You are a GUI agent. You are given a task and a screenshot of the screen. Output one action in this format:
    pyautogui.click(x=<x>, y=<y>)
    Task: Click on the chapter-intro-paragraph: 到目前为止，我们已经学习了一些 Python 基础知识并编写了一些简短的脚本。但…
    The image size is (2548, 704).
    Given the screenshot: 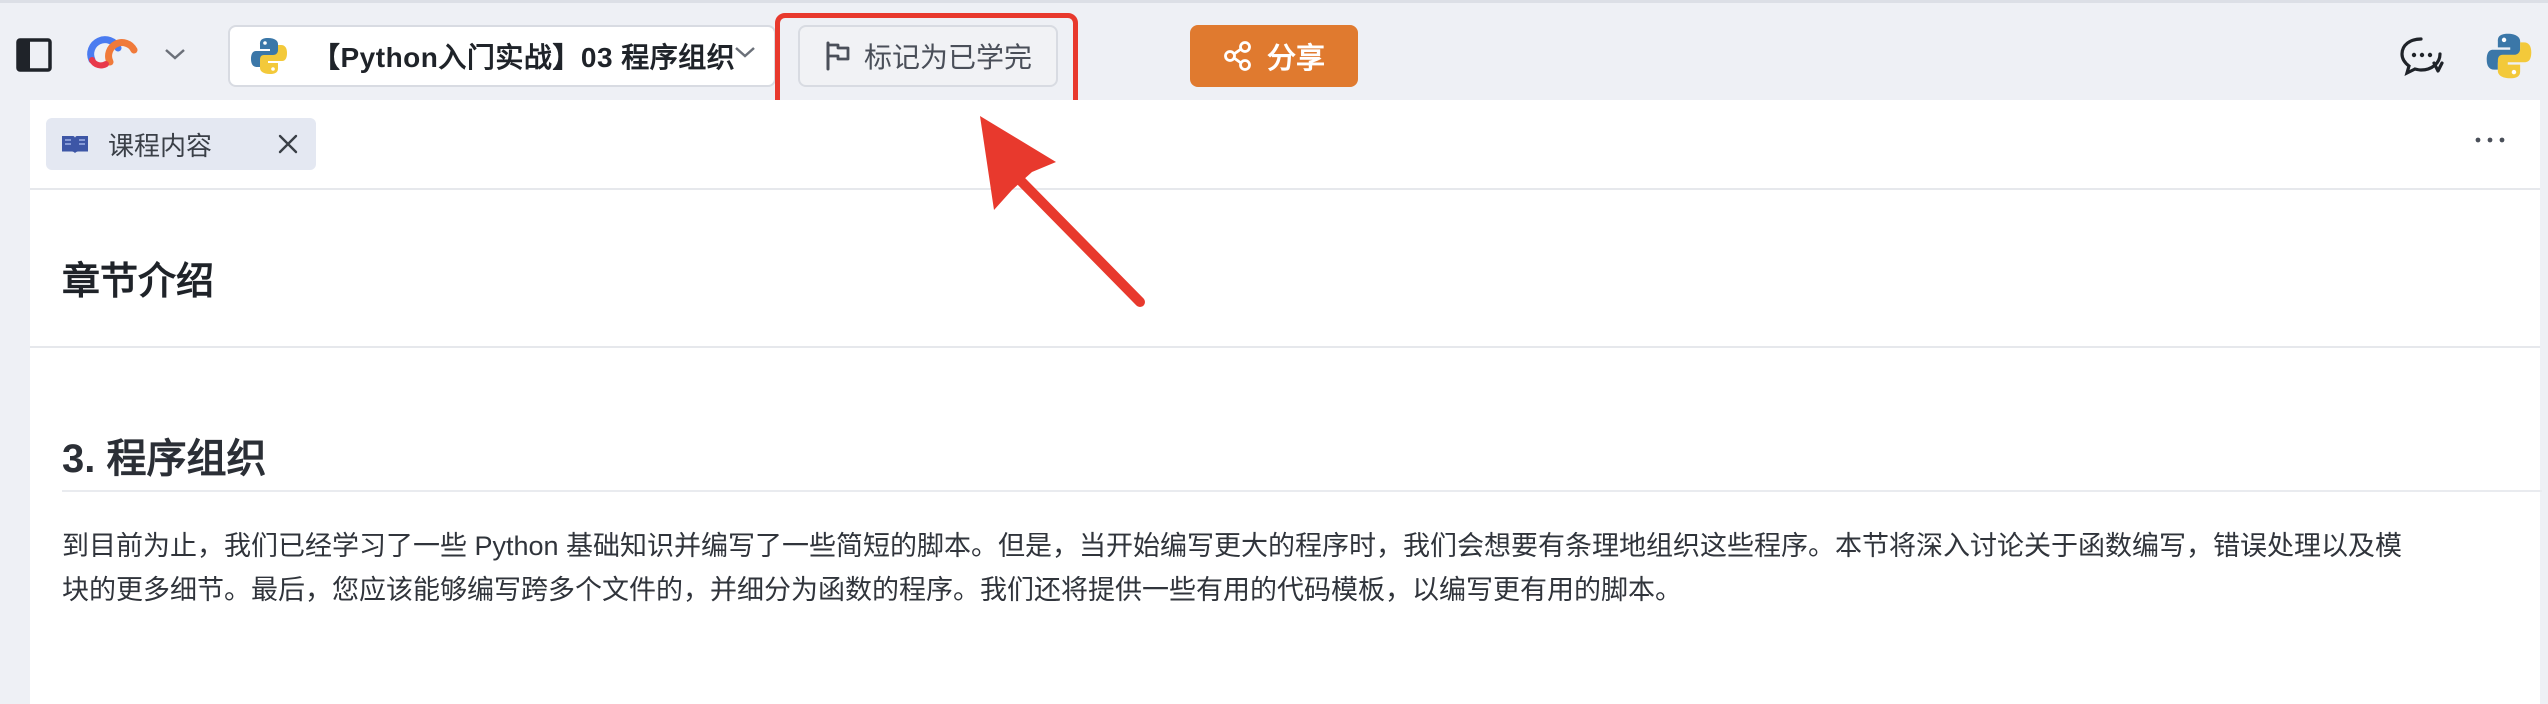 What is the action you would take?
    pyautogui.click(x=1297, y=568)
    